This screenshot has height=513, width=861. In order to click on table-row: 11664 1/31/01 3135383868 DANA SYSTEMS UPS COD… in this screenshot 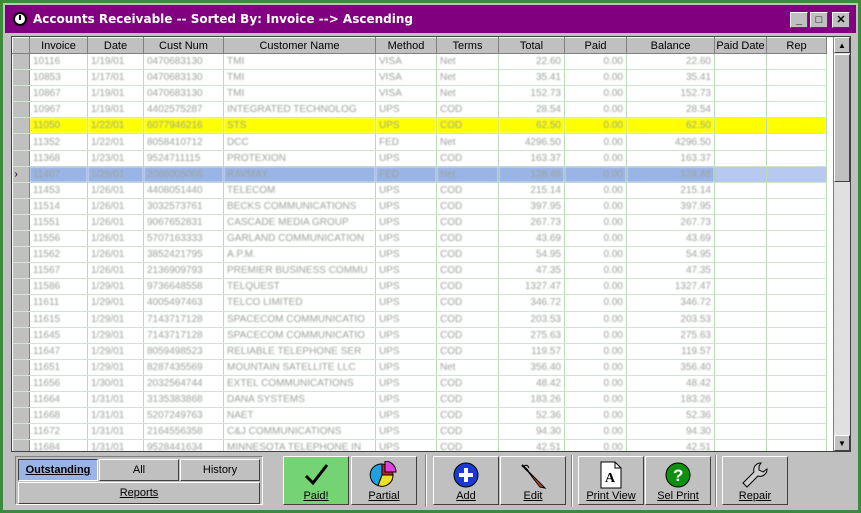, I will do `click(419, 400)`.